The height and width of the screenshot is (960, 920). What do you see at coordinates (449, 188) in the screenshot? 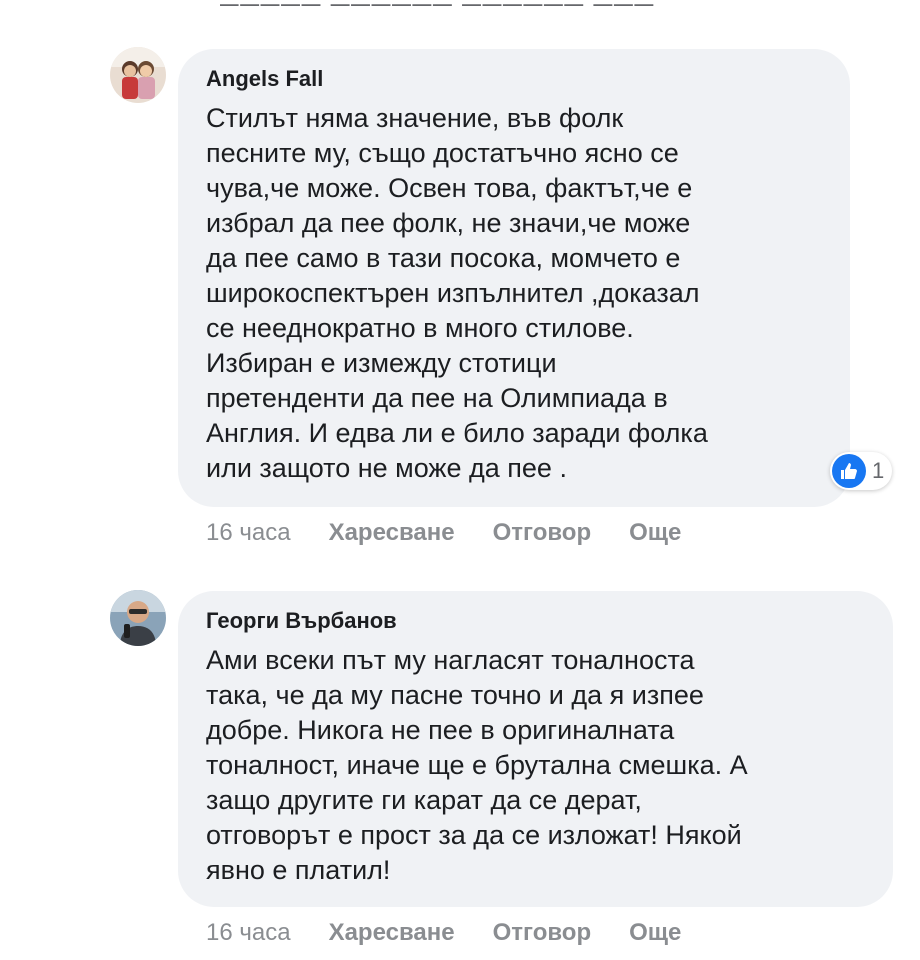
I see `comment-text-line: чува,че може. Освен това, фактът,че е` at bounding box center [449, 188].